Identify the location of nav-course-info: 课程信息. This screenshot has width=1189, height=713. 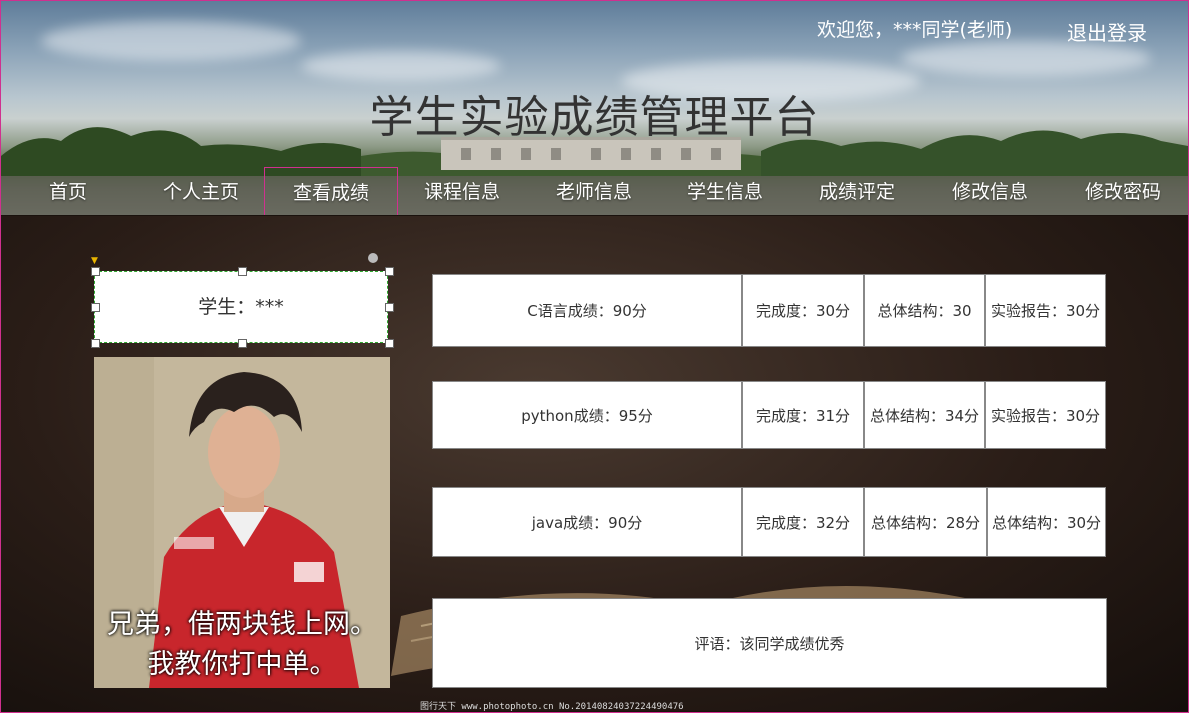
(462, 191).